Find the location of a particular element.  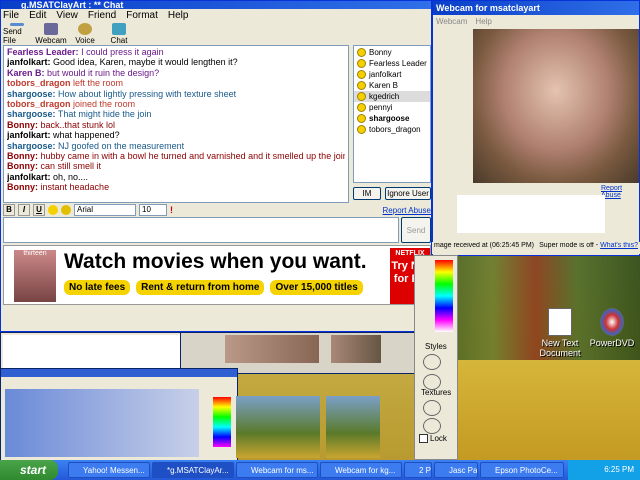

start-label: start is located at coordinates (33, 470).